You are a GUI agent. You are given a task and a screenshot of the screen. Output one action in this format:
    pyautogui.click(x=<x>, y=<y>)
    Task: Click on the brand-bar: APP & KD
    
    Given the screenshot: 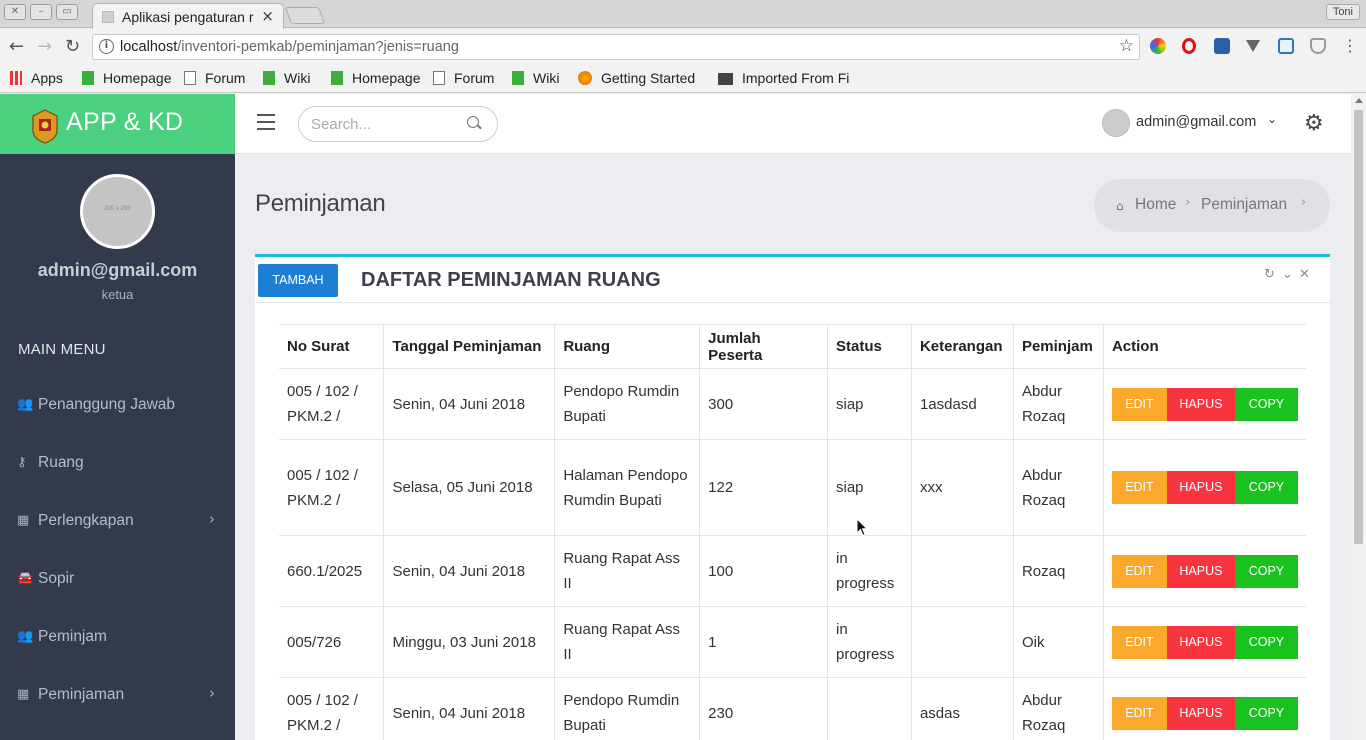 What is the action you would take?
    pyautogui.click(x=117, y=124)
    